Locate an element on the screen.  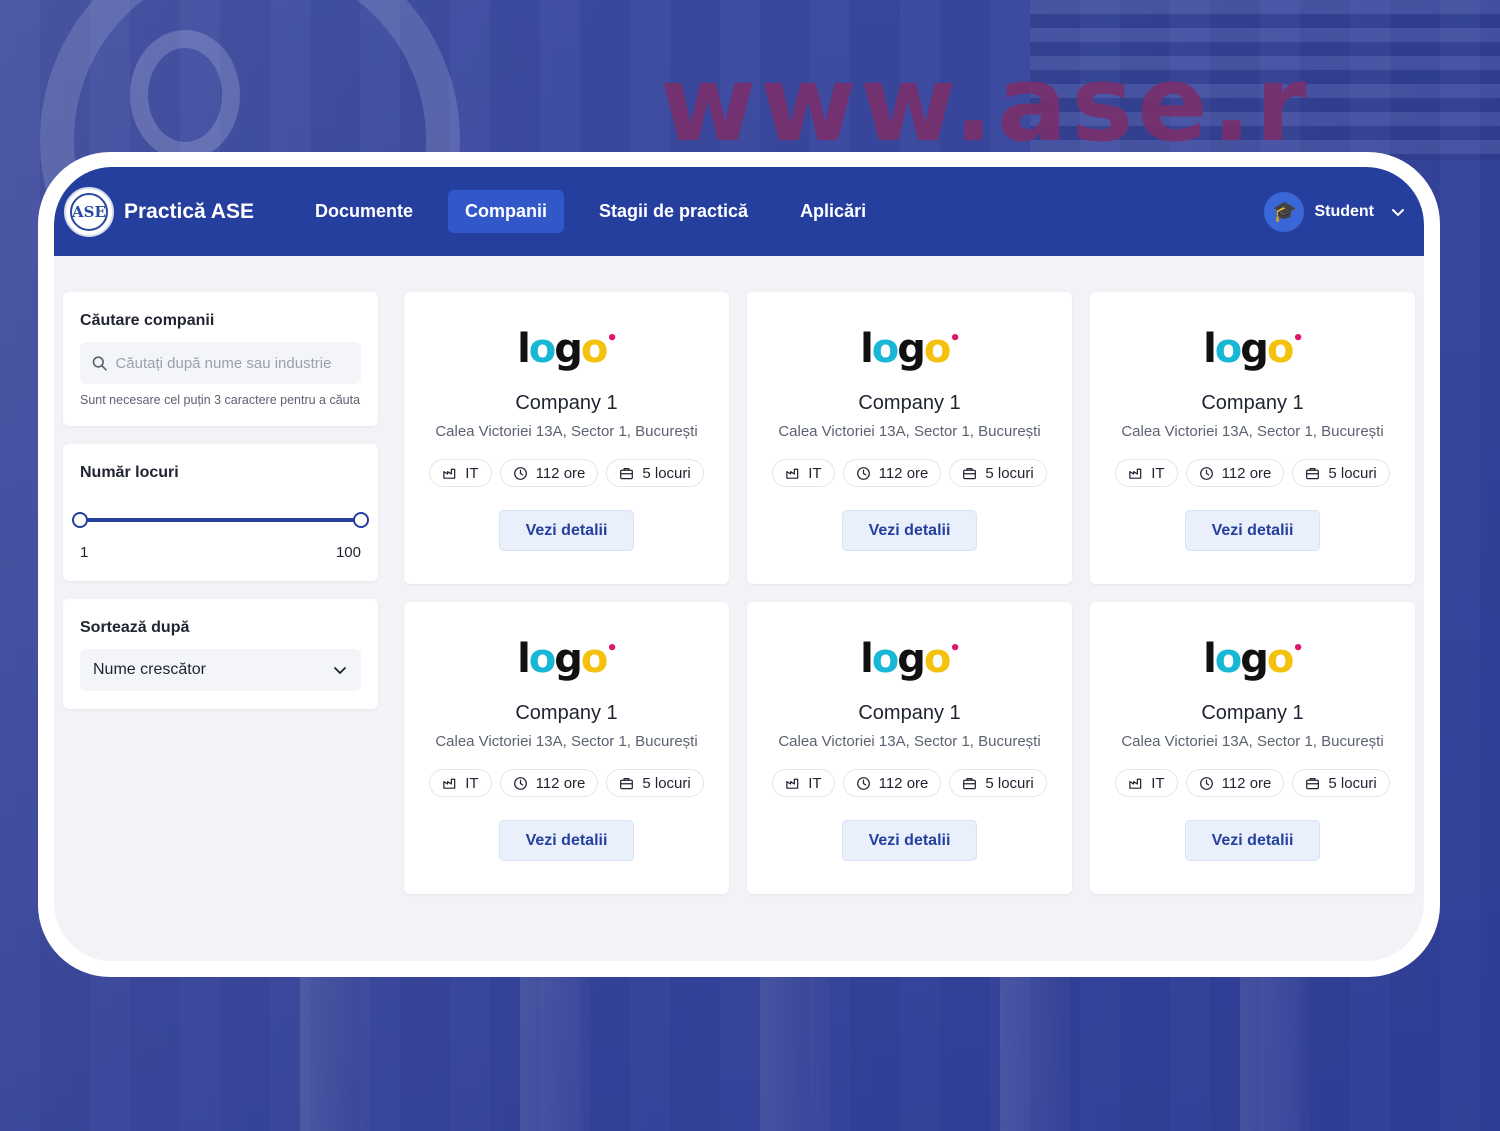
places-value: 5 locuri is located at coordinates (1352, 473).